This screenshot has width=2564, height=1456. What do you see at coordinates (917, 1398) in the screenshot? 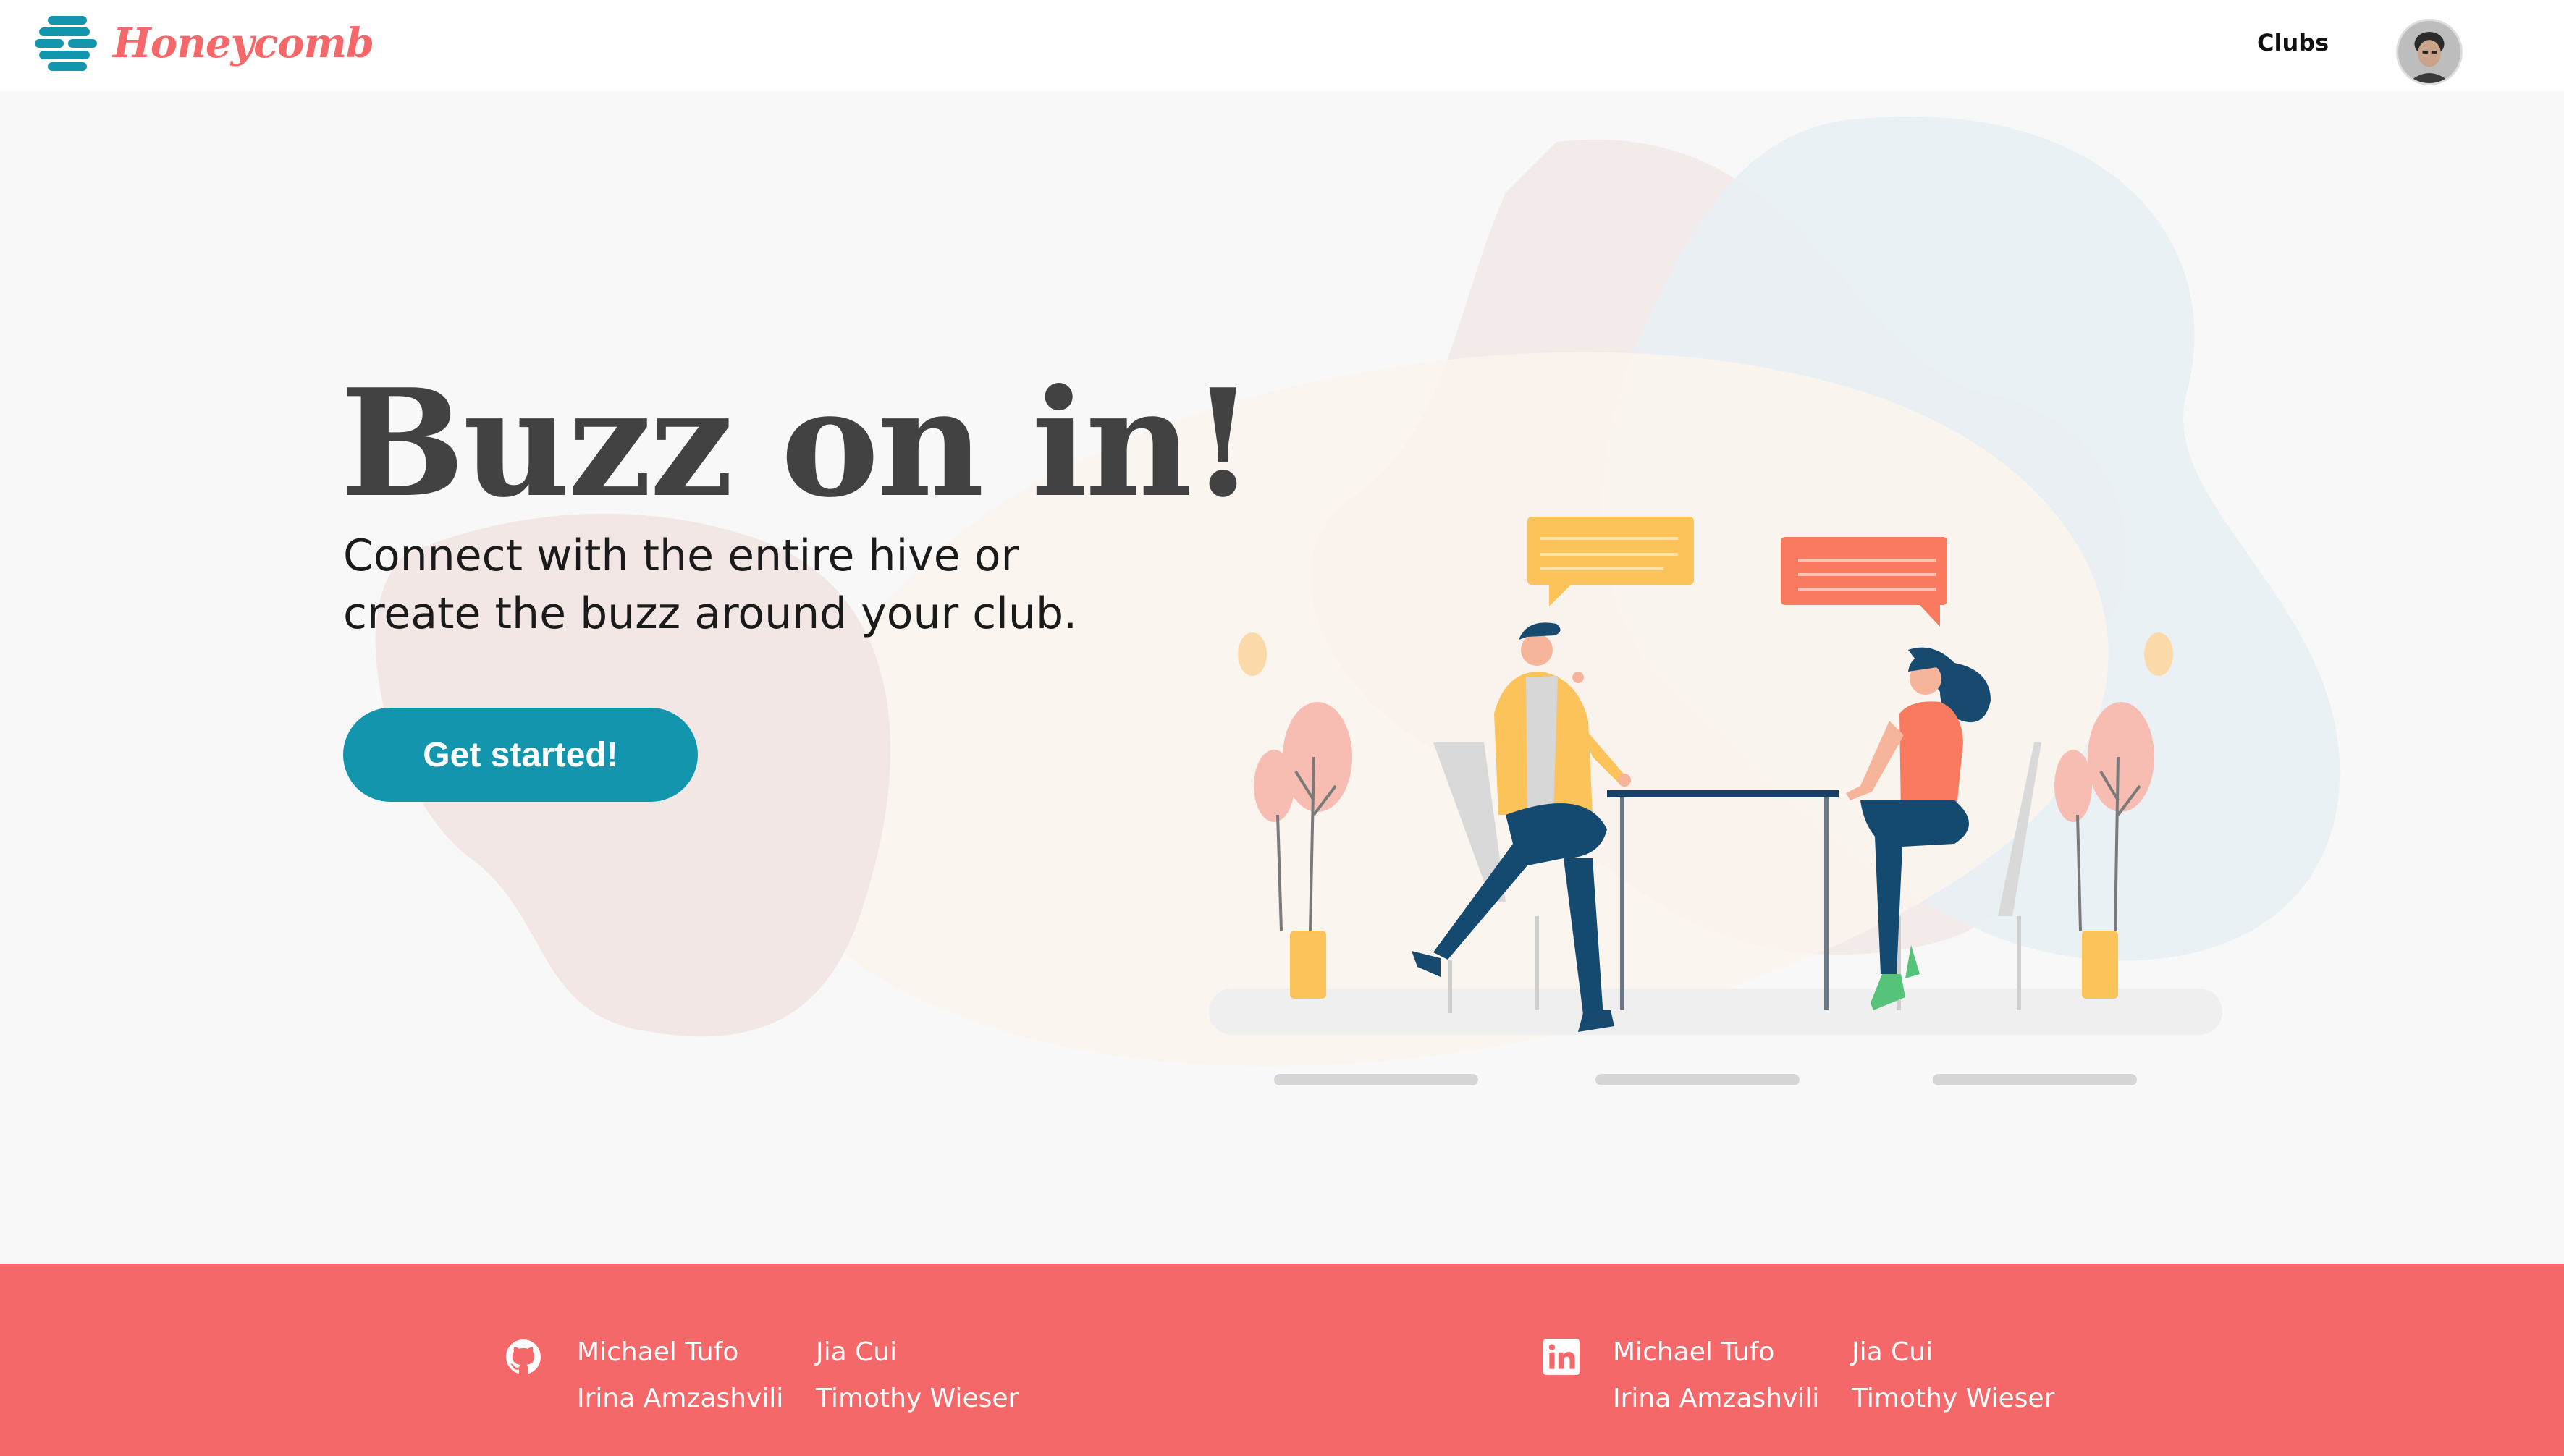
I see `github-member-link: Timothy Wieser` at bounding box center [917, 1398].